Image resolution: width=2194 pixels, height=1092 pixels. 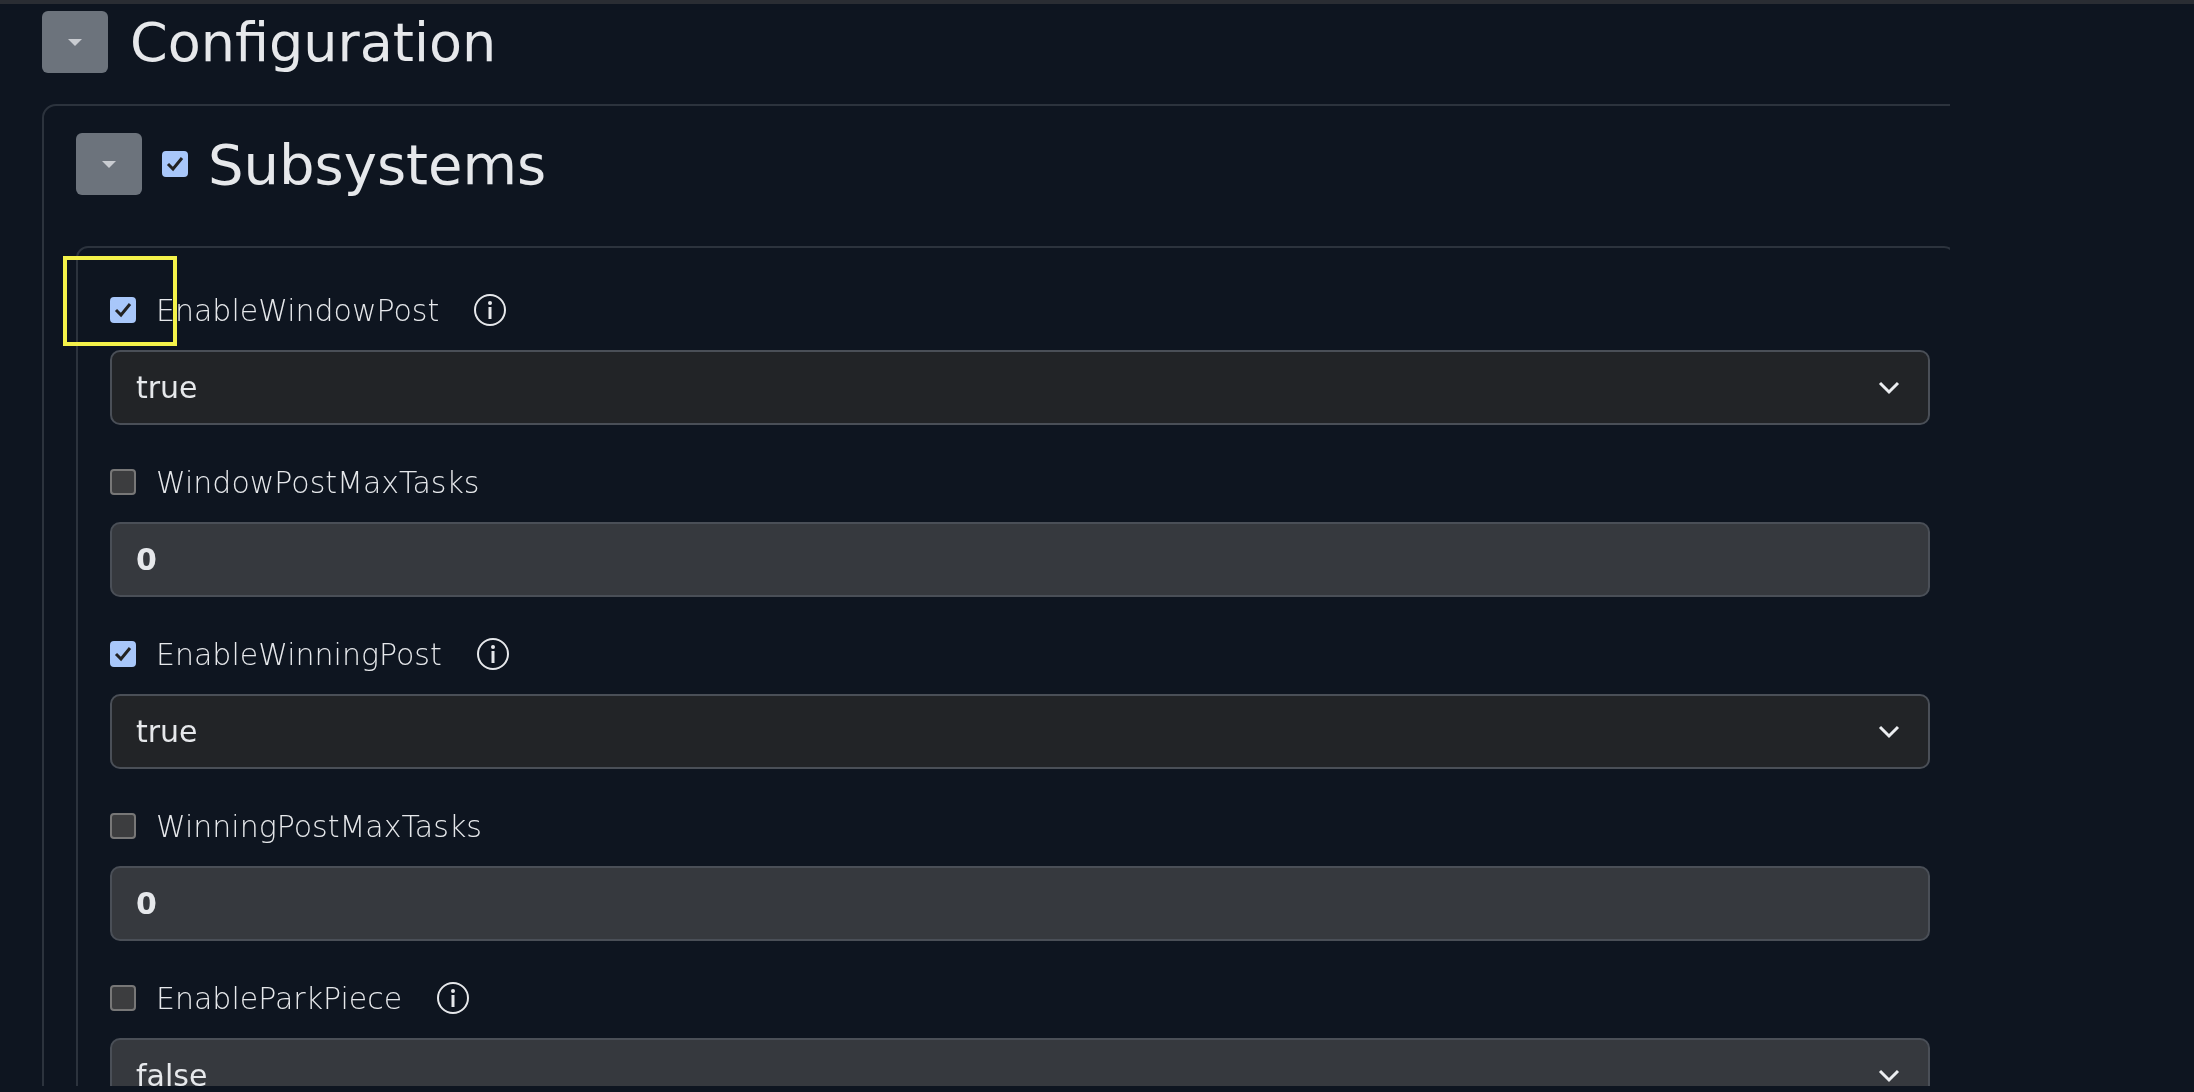 What do you see at coordinates (299, 654) in the screenshot?
I see `field-label: EnableWinningPost` at bounding box center [299, 654].